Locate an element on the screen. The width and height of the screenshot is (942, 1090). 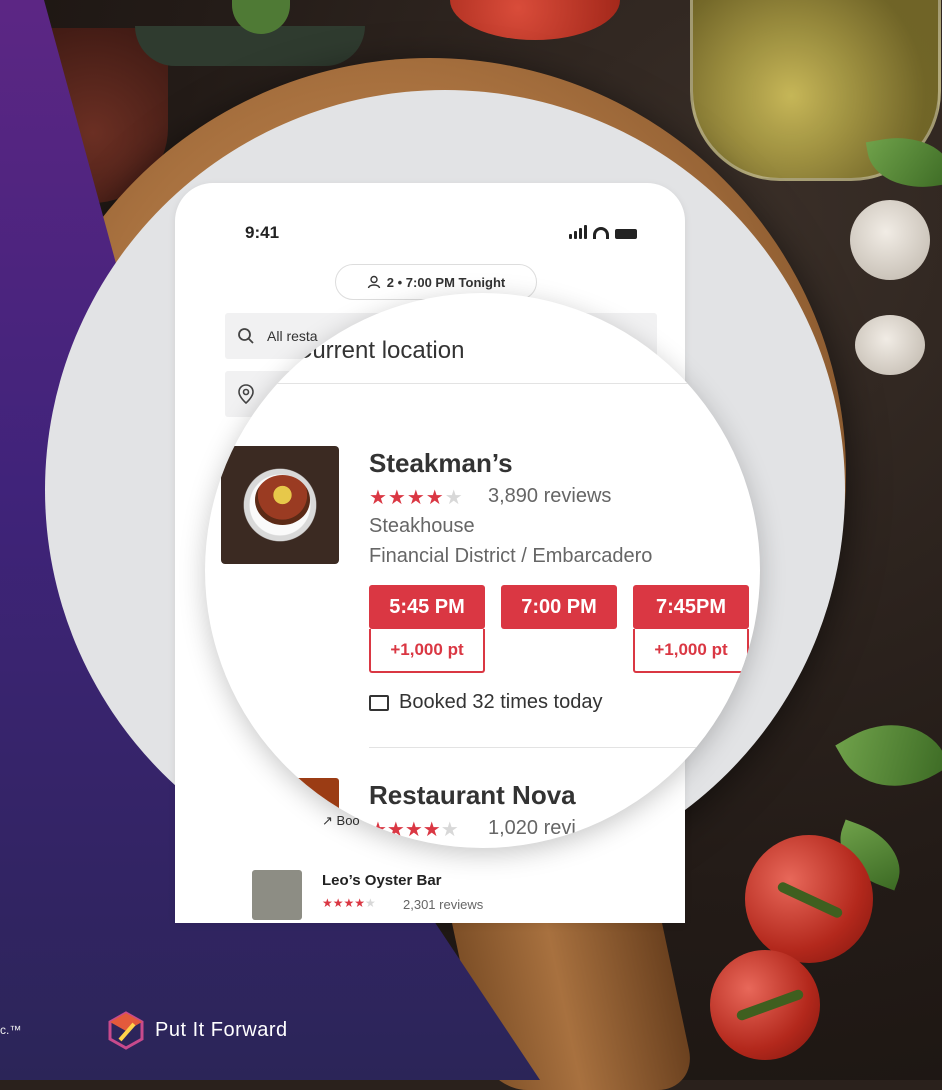
cuisine-label: Steakhouse is located at coordinates (422, 526).